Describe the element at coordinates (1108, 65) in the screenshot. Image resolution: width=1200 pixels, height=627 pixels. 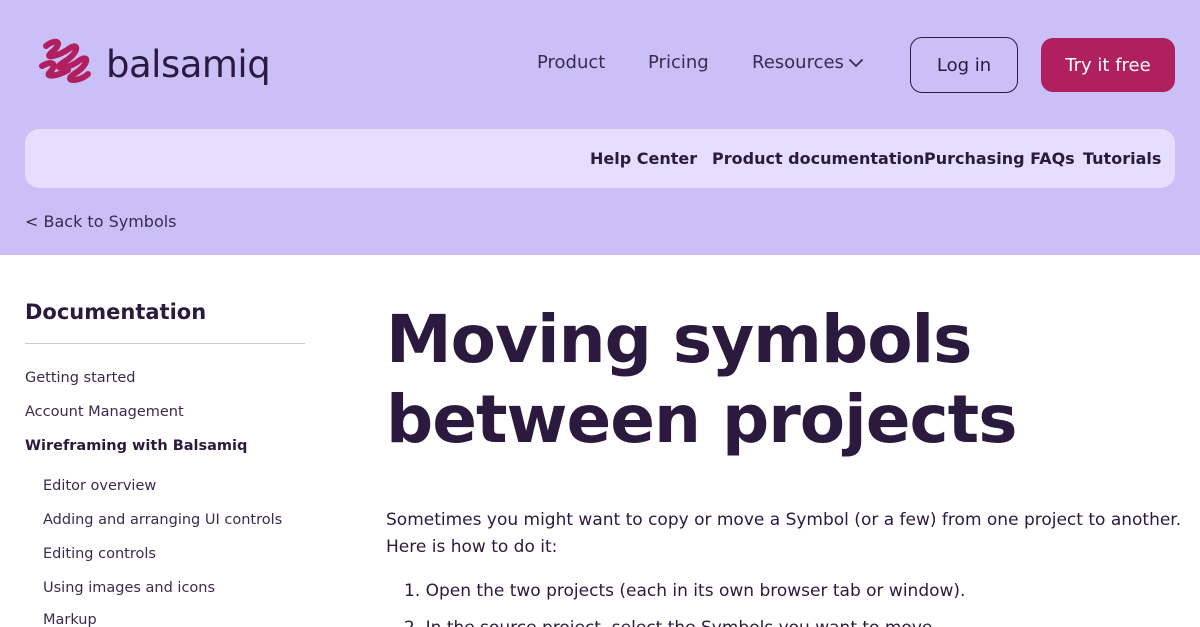
I see `try-free-button: Try it free` at that location.